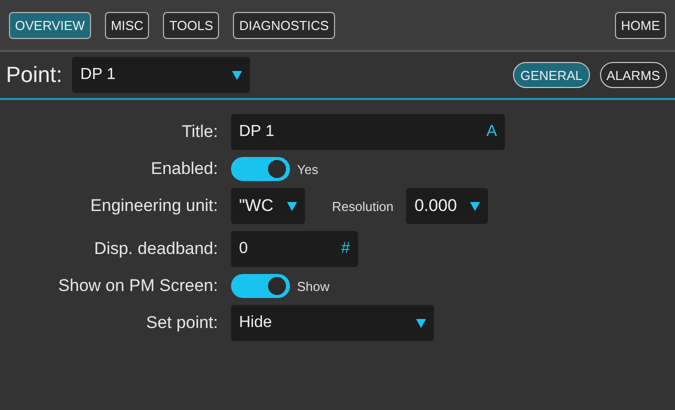  I want to click on field-label: Engineering unit:, so click(153, 206).